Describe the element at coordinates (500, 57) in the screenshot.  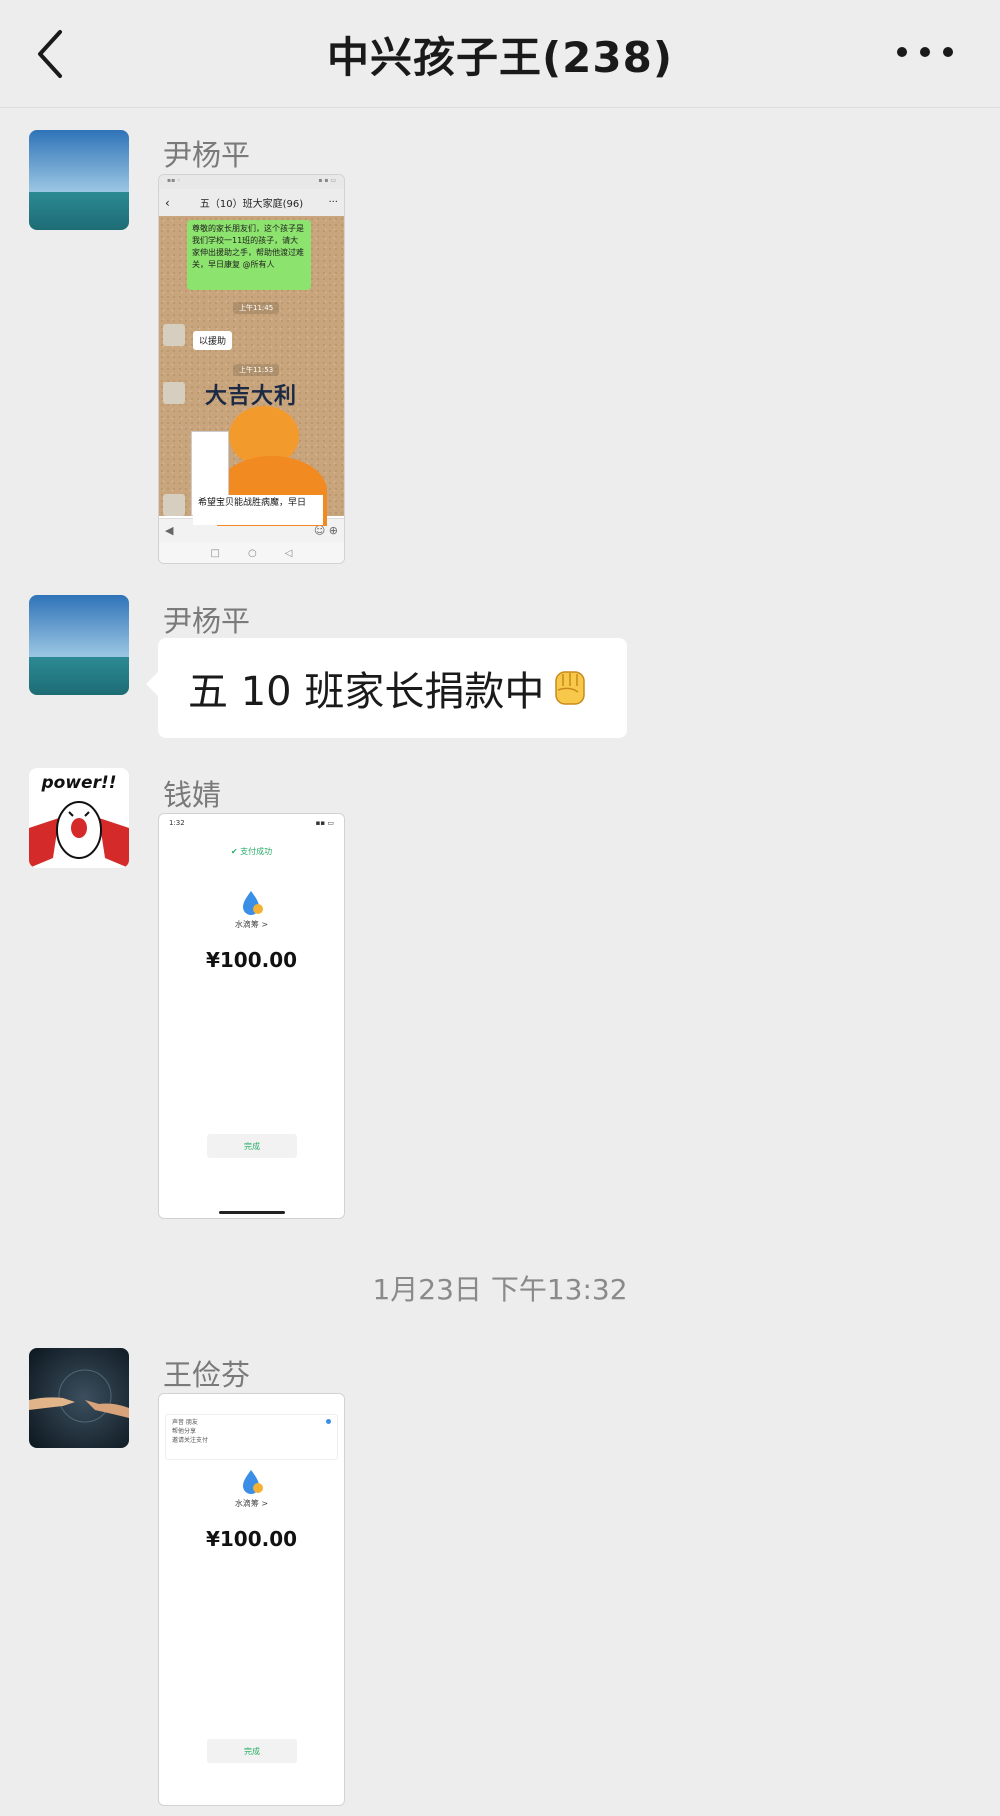
I see `chat-title: 中兴孩子王(238)` at that location.